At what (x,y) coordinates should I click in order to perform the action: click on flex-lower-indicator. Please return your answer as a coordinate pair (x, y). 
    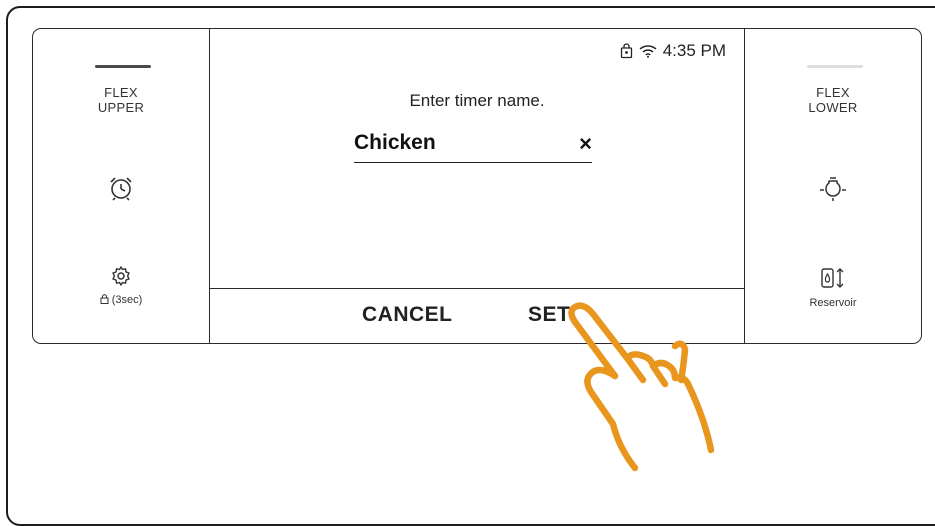
    Looking at the image, I should click on (835, 66).